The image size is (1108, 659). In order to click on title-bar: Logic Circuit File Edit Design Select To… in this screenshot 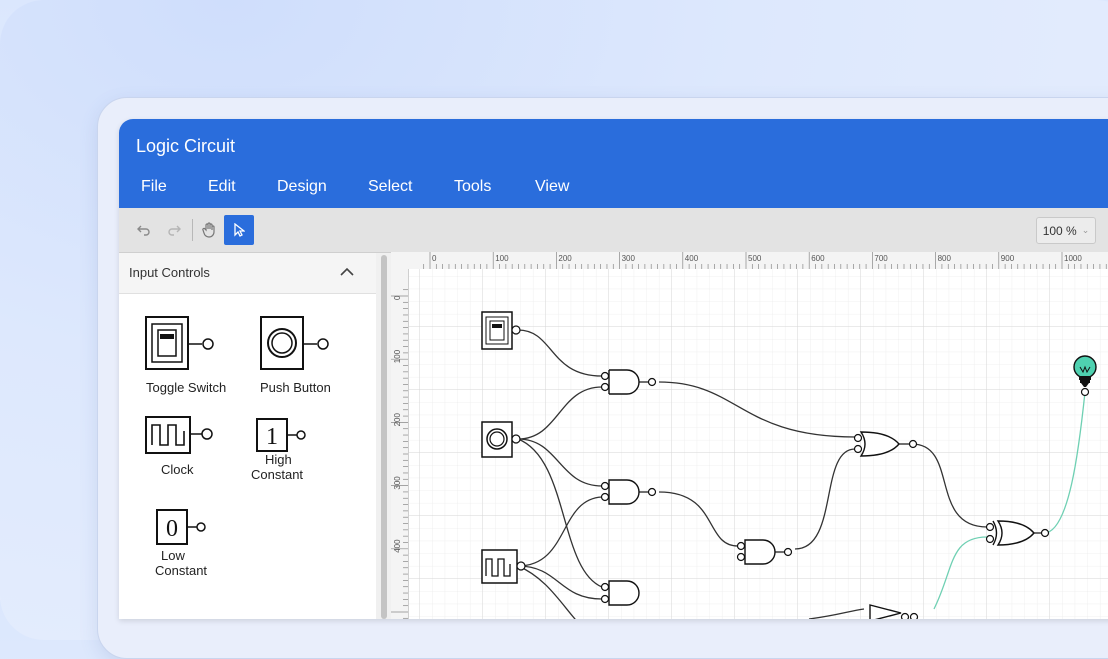, I will do `click(613, 163)`.